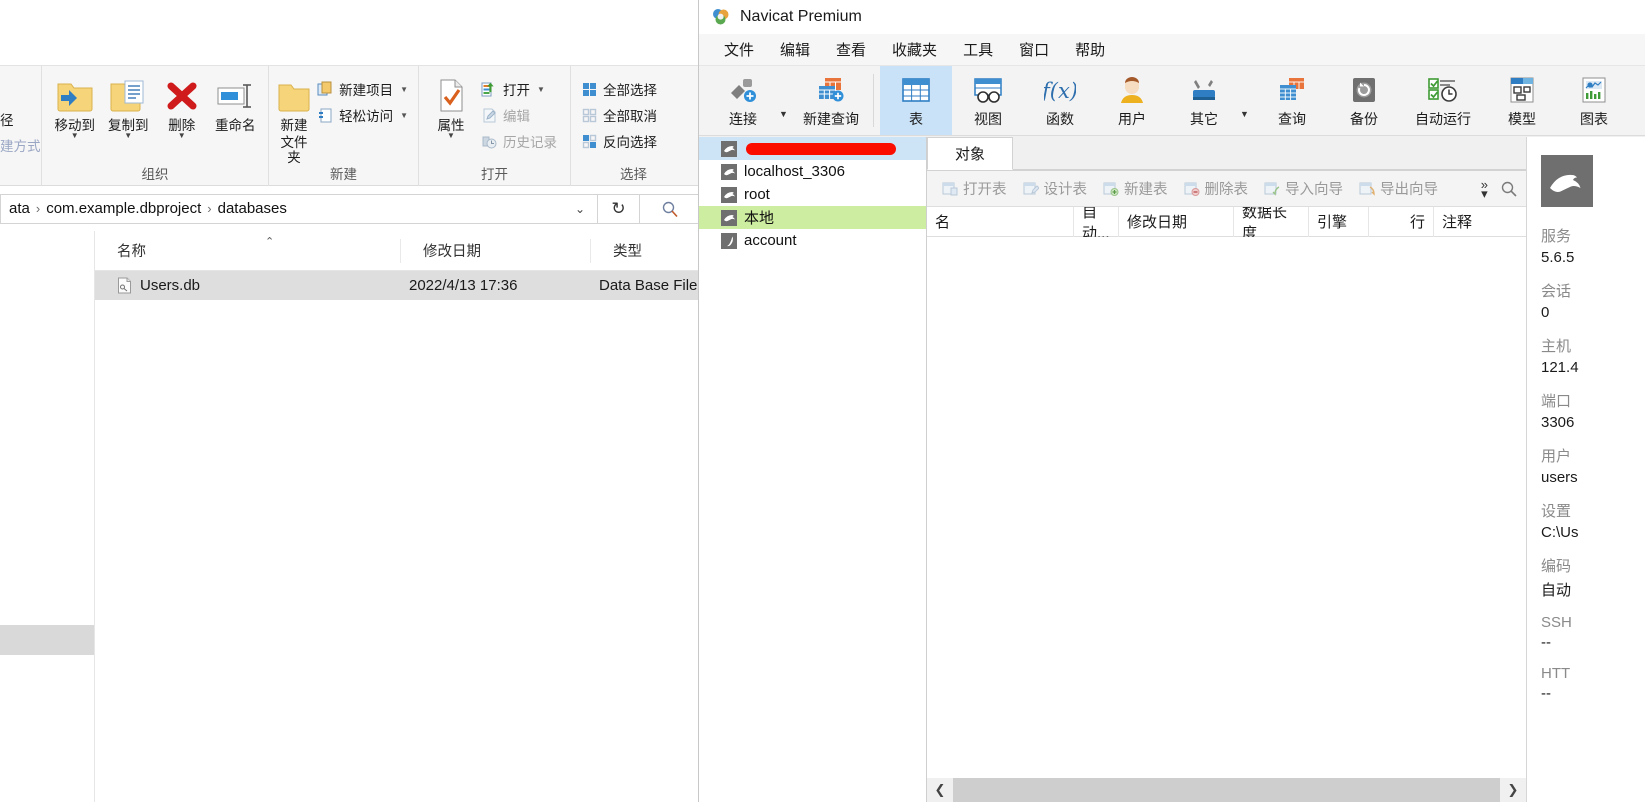 Image resolution: width=1645 pixels, height=802 pixels. What do you see at coordinates (1060, 100) in the screenshot?
I see `toolbar-function-button: f(x) 函数` at bounding box center [1060, 100].